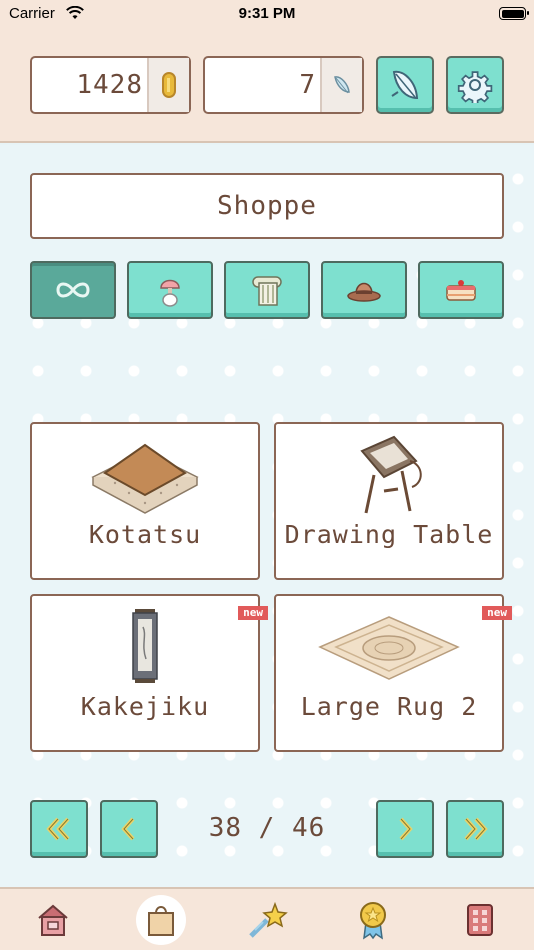  I want to click on coin-icon, so click(168, 85).